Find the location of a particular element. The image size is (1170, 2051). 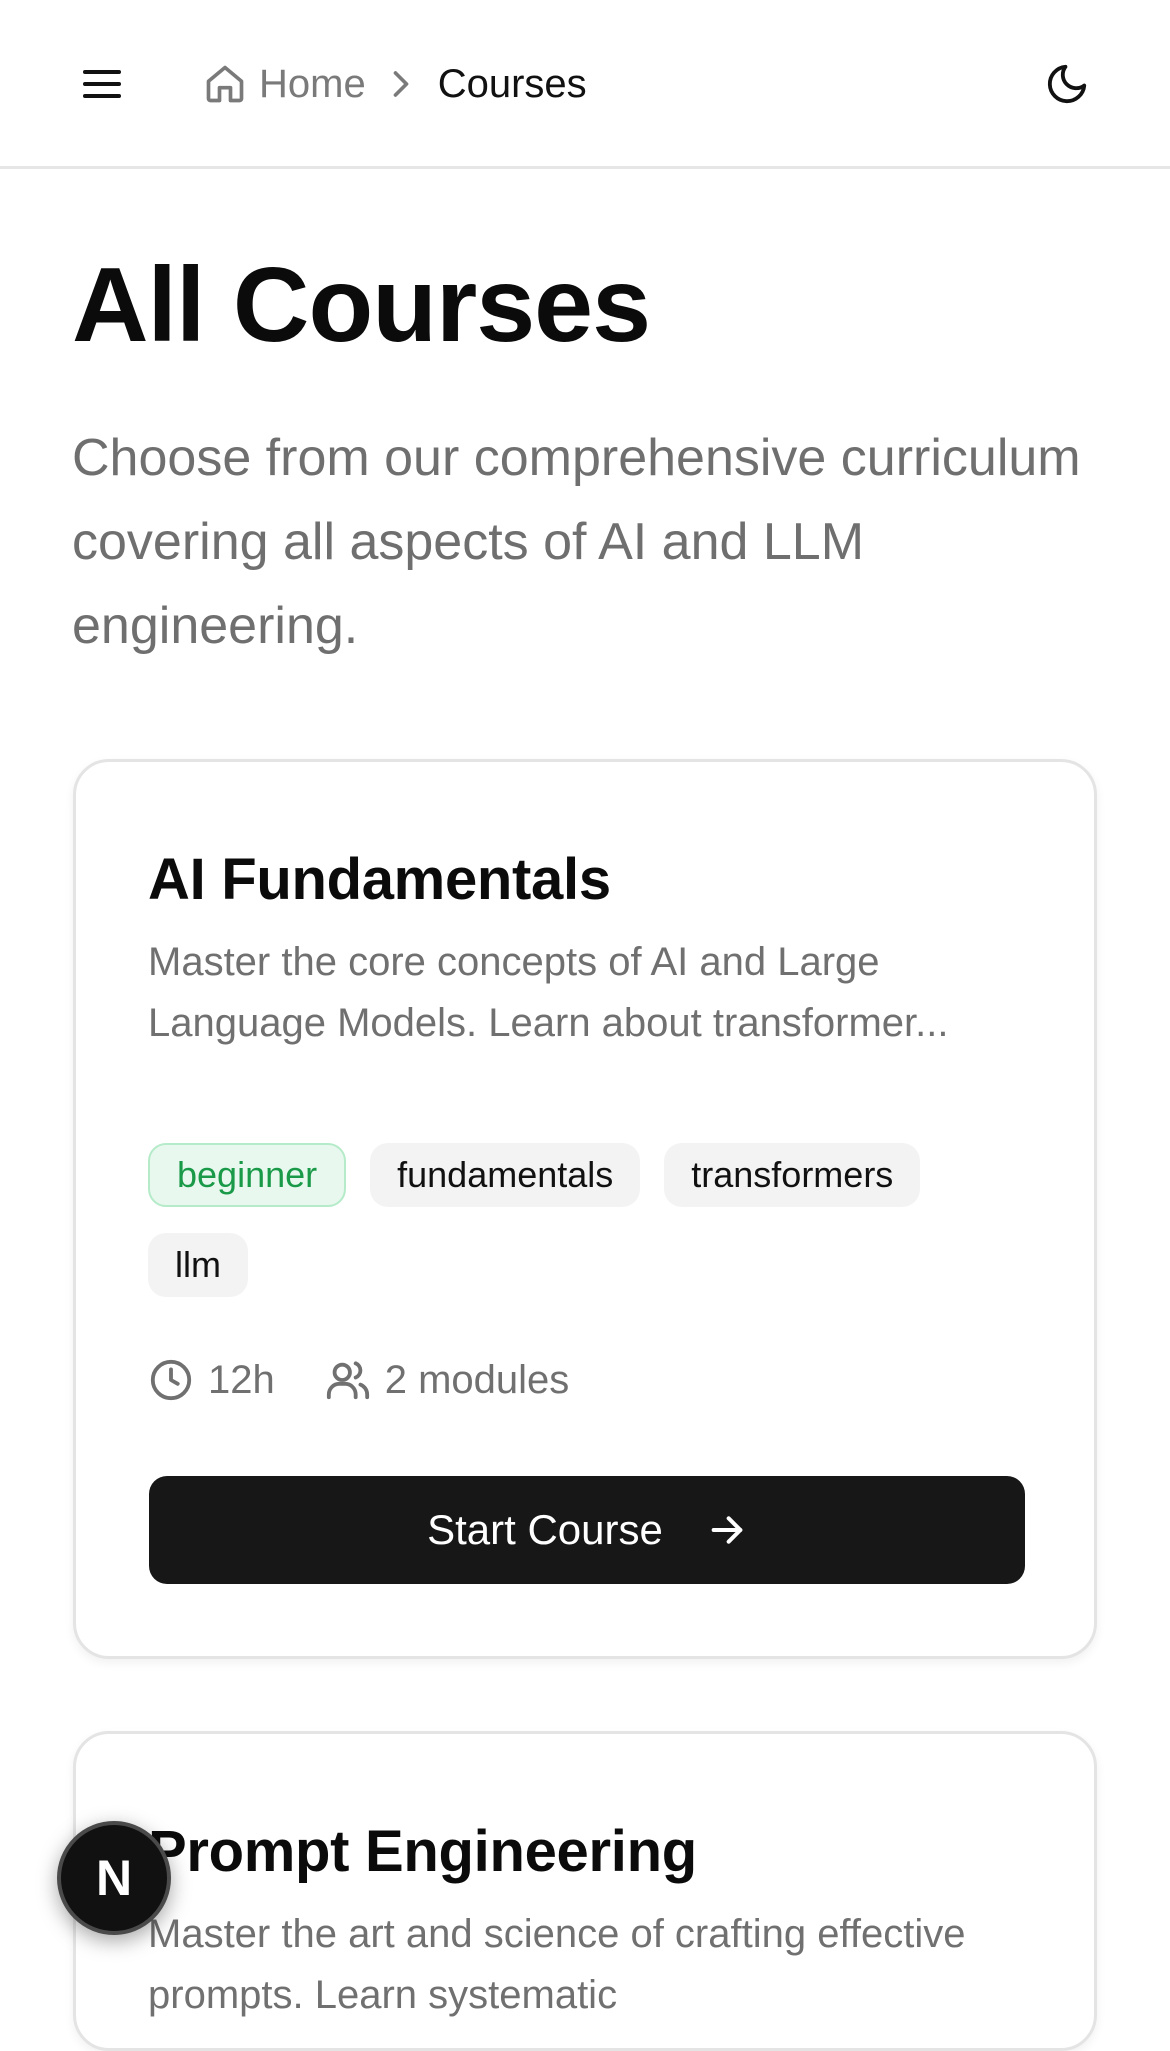

breadcrumb: Home Courses is located at coordinates (395, 84).